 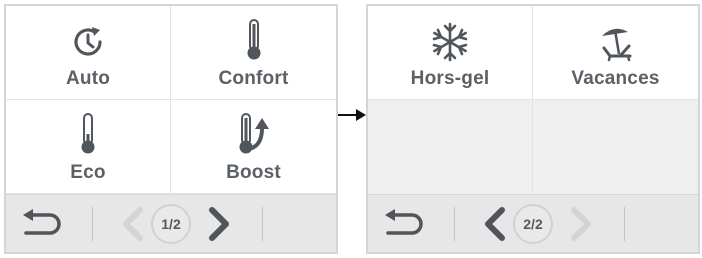 What do you see at coordinates (352, 115) in the screenshot?
I see `right-arrow-icon` at bounding box center [352, 115].